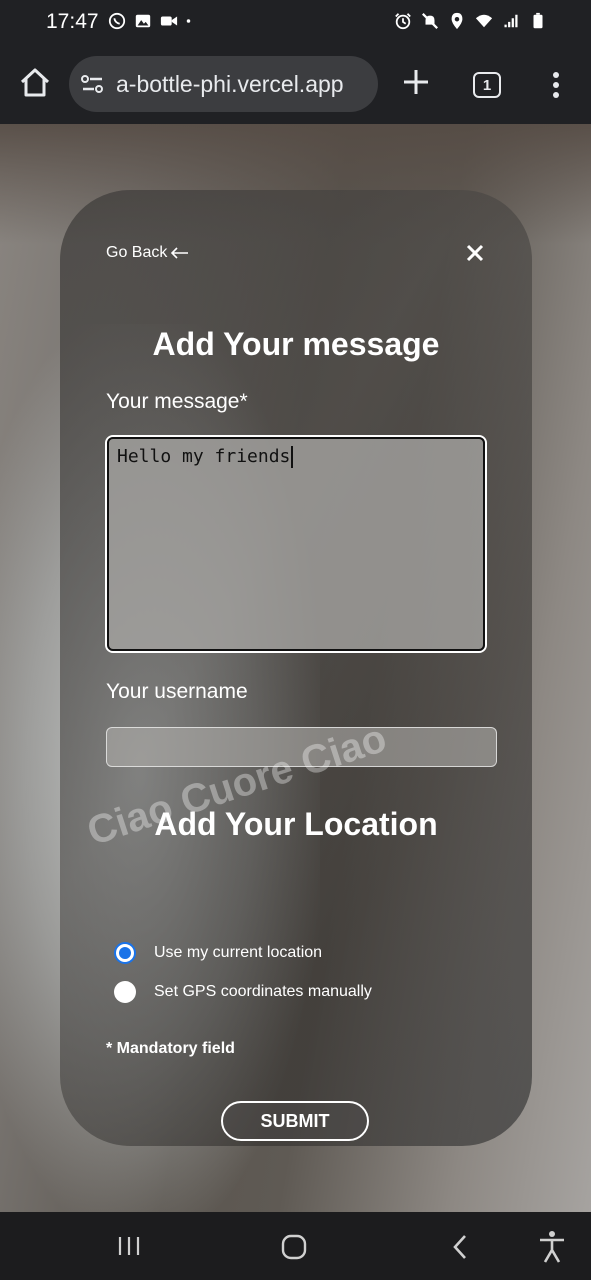 This screenshot has width=591, height=1280. What do you see at coordinates (137, 252) in the screenshot?
I see `go-back-label: Go Back` at bounding box center [137, 252].